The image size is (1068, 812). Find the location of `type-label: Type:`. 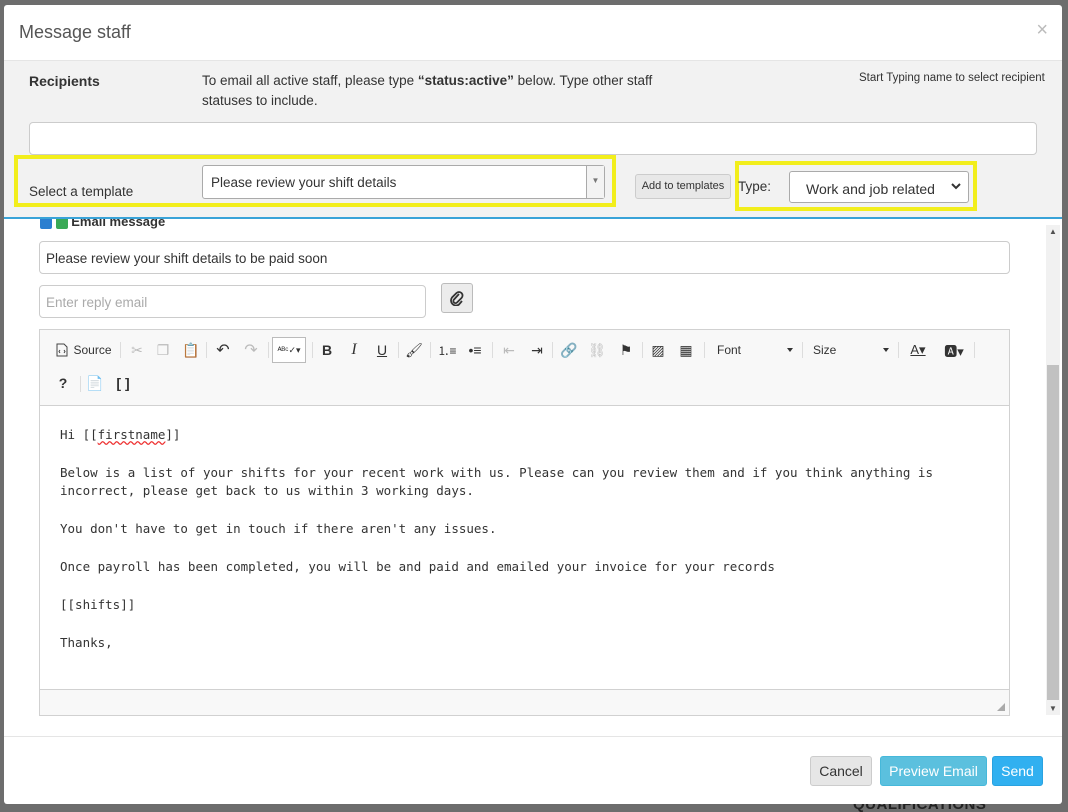

type-label: Type: is located at coordinates (755, 186).